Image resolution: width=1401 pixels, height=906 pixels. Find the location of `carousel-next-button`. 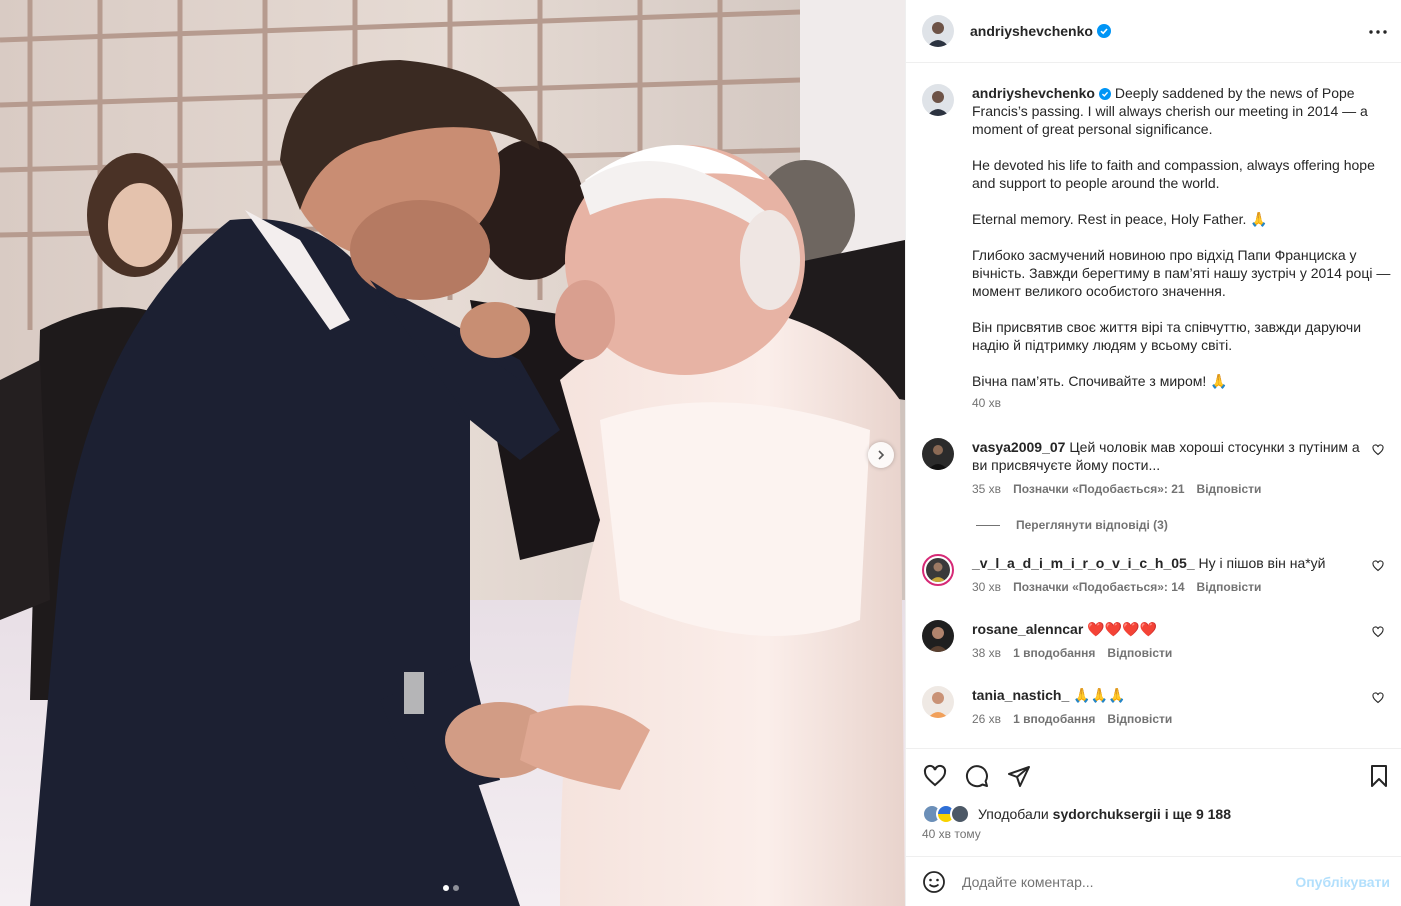

carousel-next-button is located at coordinates (881, 455).